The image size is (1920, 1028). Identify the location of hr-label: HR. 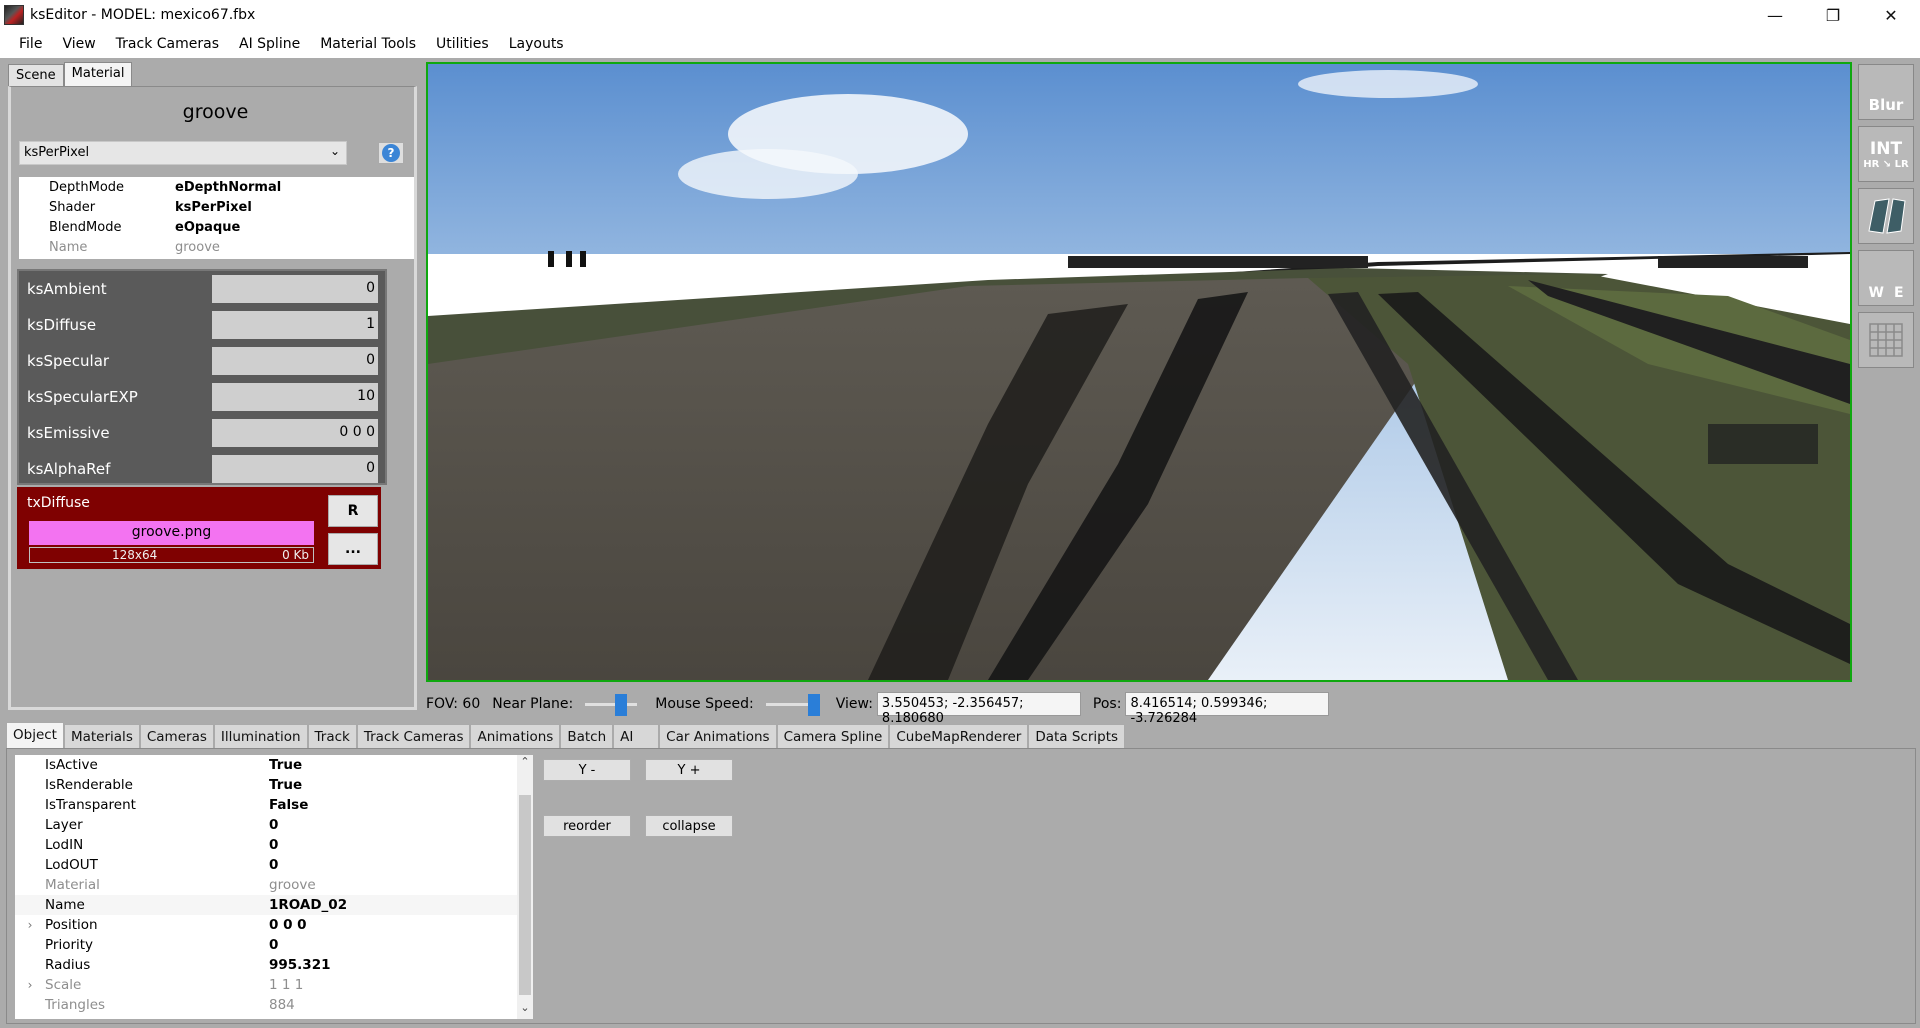
(1871, 164).